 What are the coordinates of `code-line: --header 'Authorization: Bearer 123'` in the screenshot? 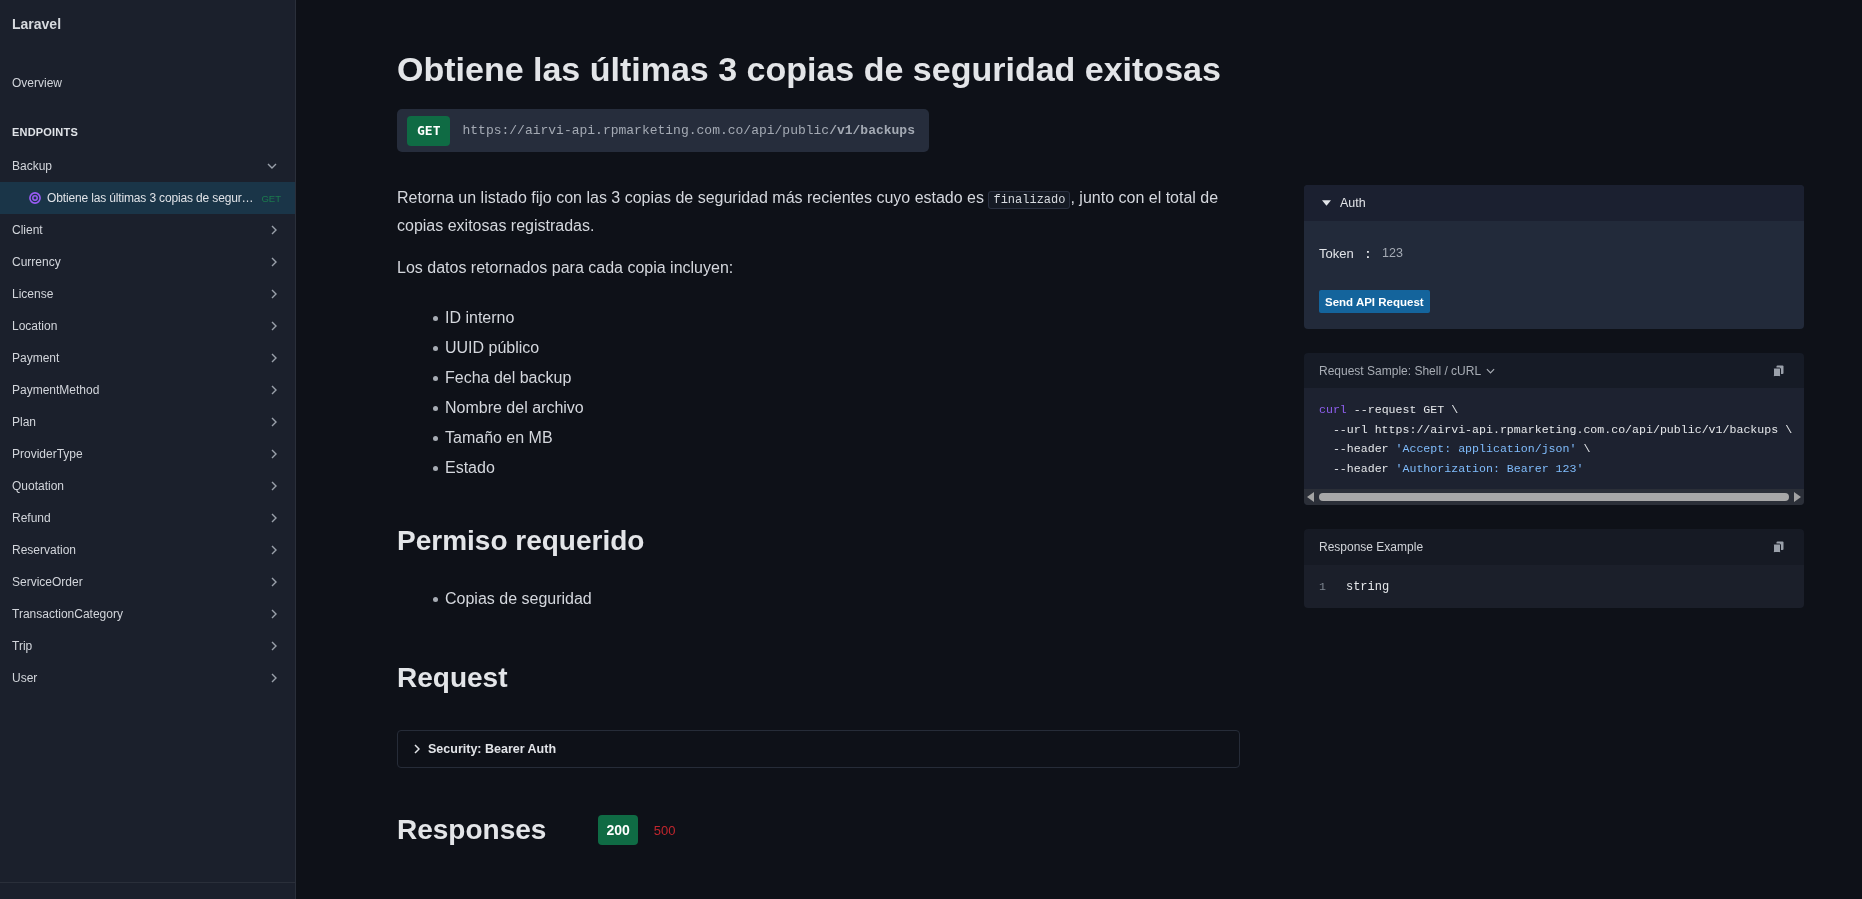 It's located at (1457, 468).